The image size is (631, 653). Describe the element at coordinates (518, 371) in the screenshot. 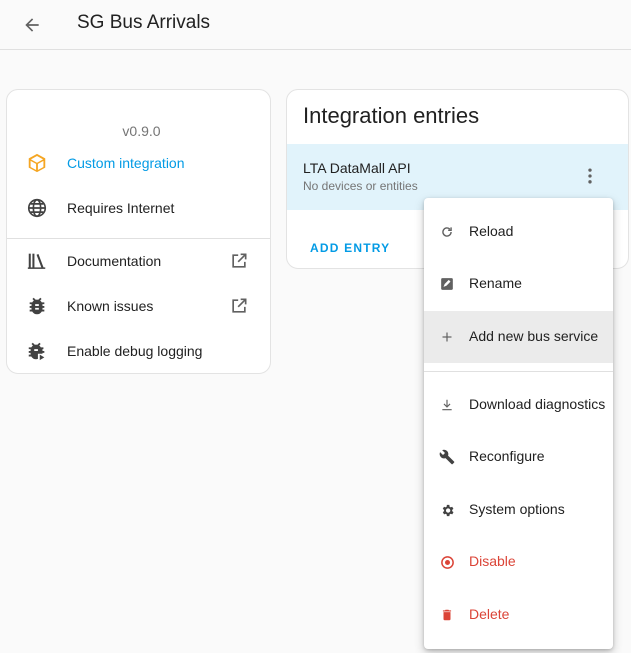

I see `menu-divider` at that location.